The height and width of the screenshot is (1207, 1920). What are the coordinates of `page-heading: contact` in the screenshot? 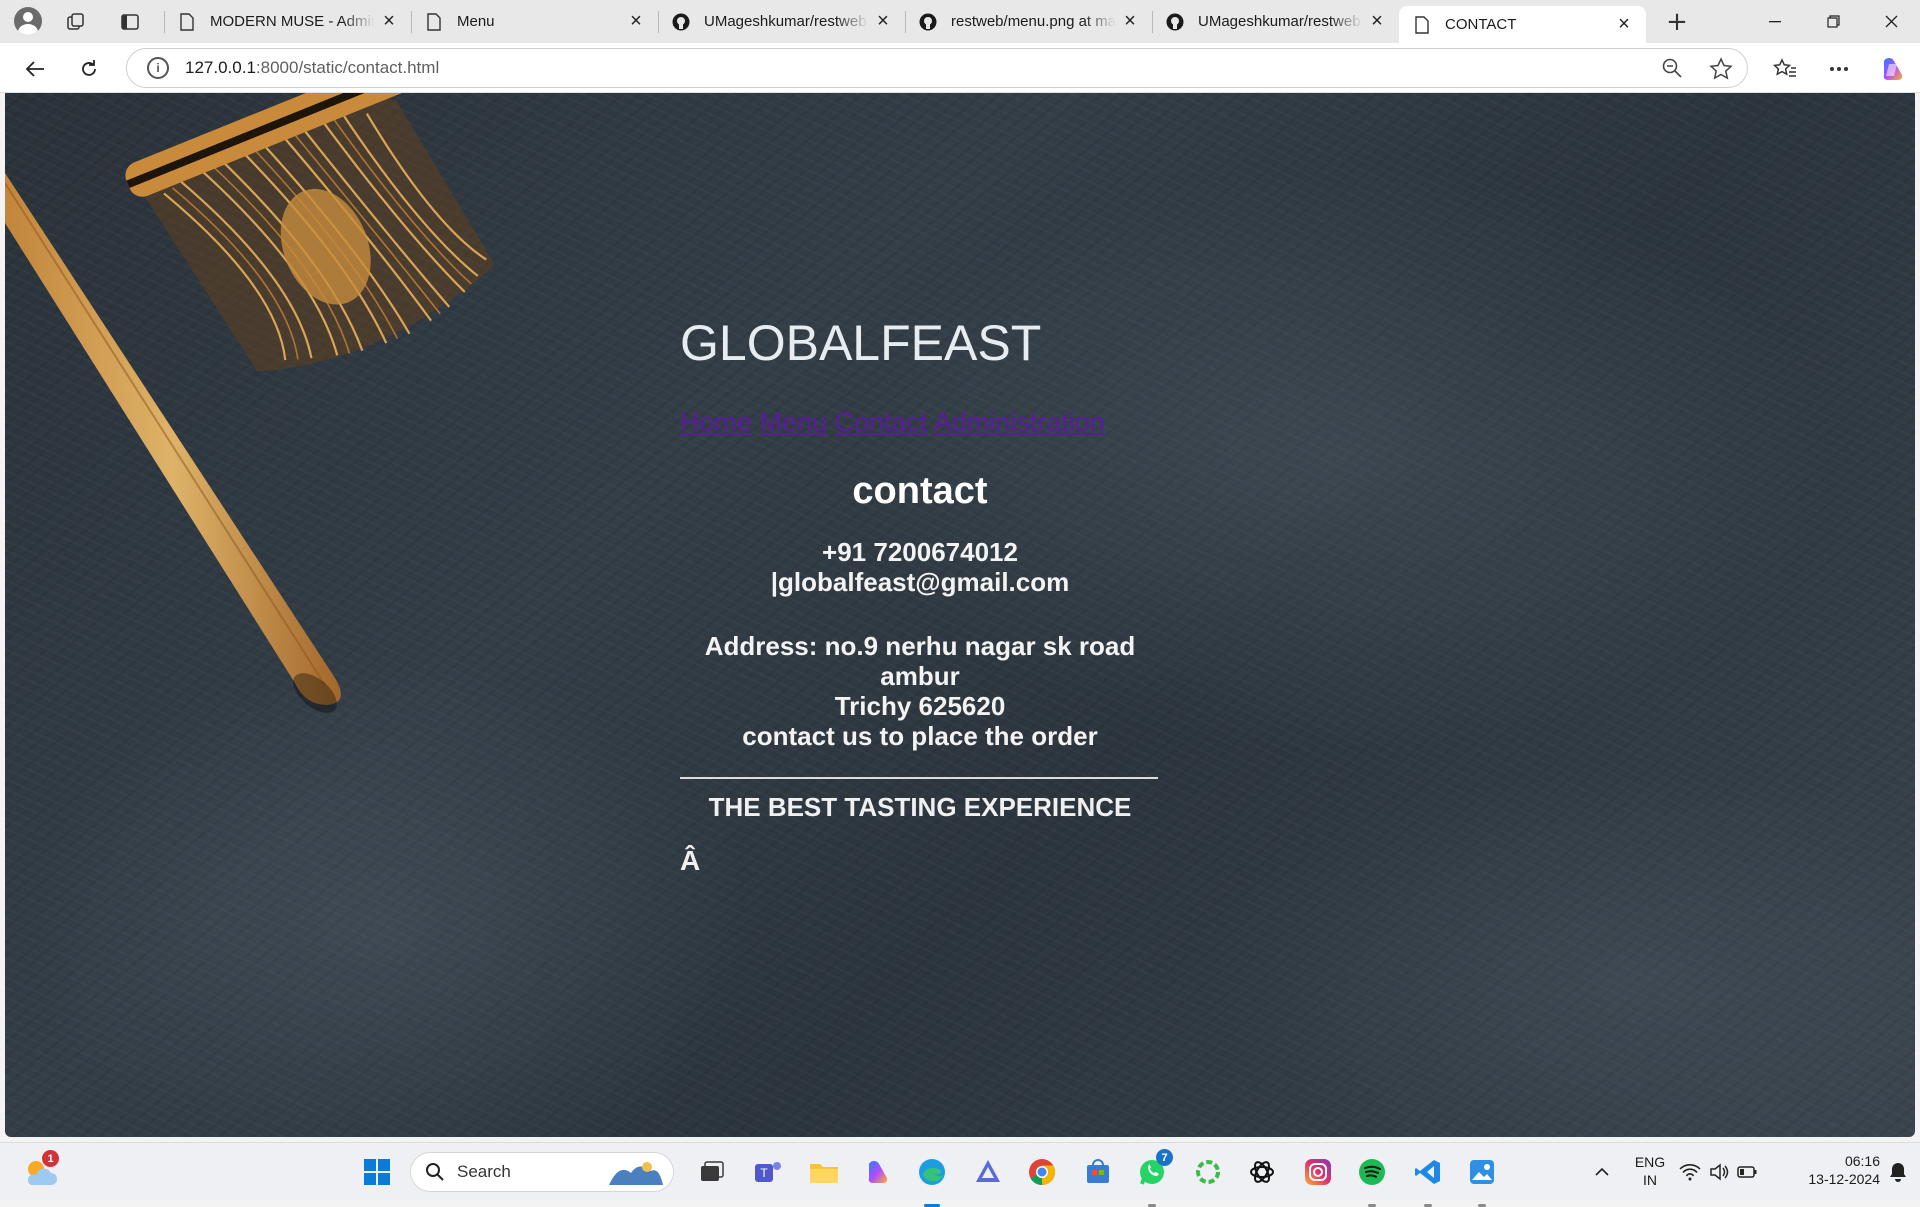 It's located at (920, 491).